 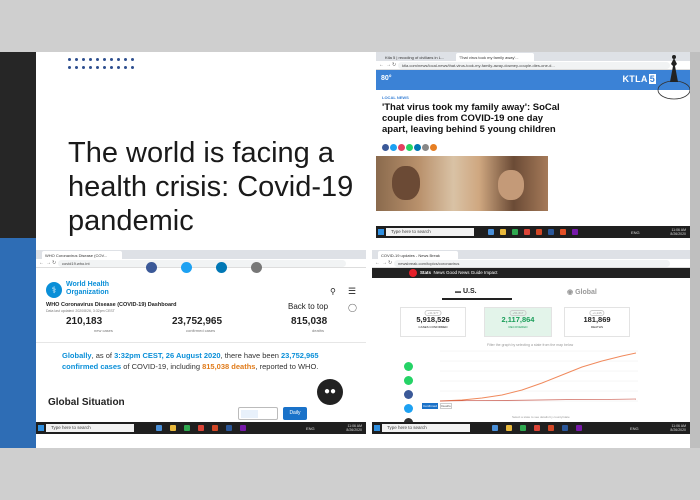 What do you see at coordinates (251, 355) in the screenshot?
I see `summary-text: , there have been` at bounding box center [251, 355].